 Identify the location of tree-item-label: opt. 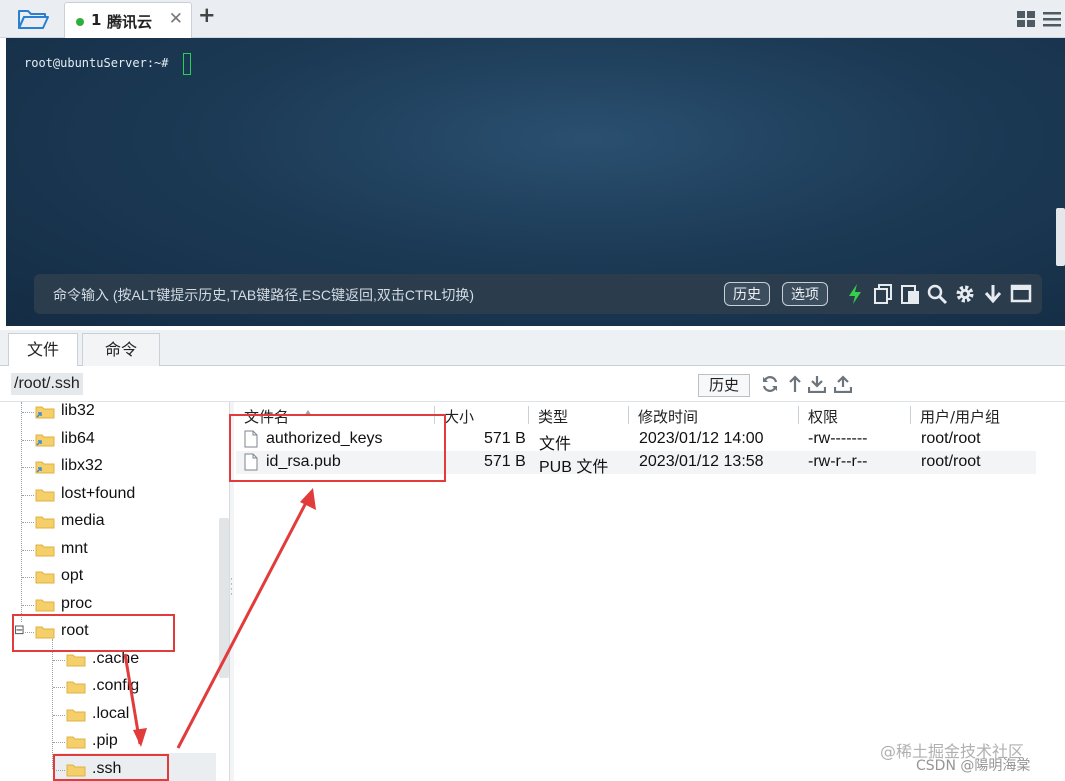
(72, 575).